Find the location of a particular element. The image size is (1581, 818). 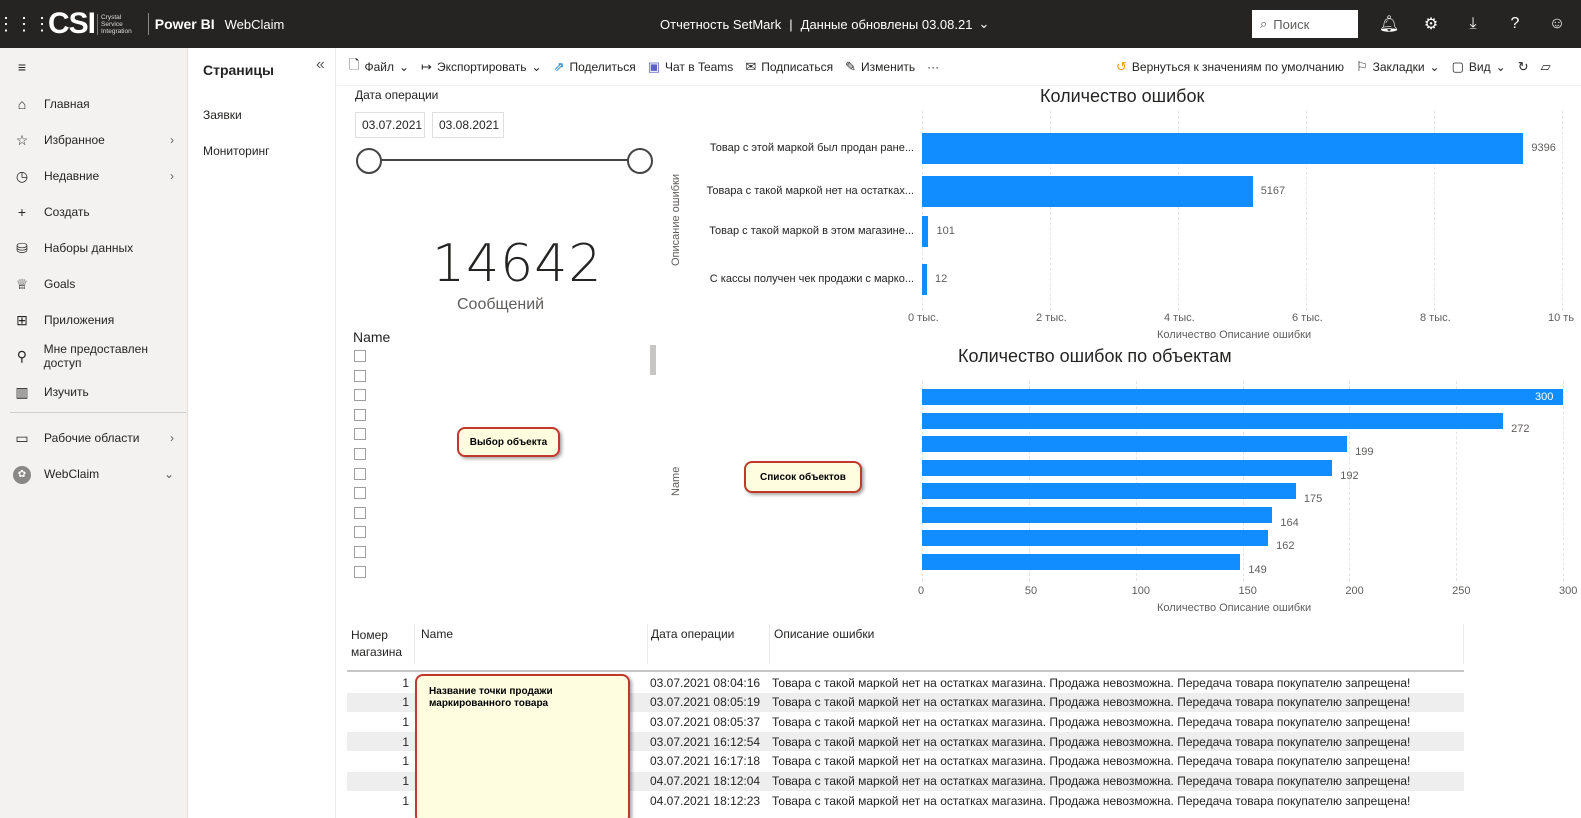

nav-item-datasets: ⛁ Наборы данных is located at coordinates (94, 248).